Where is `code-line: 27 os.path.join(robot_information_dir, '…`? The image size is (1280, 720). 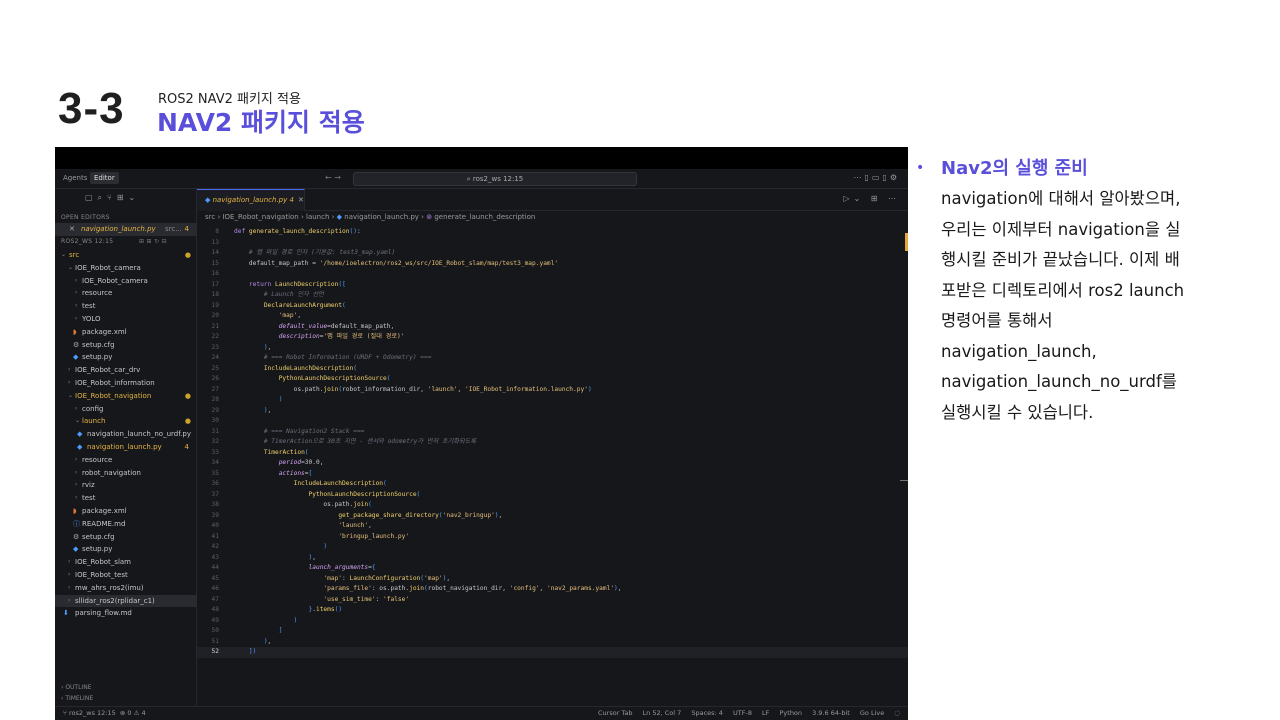
code-line: 27 os.path.join(robot_information_dir, '… is located at coordinates (552, 390).